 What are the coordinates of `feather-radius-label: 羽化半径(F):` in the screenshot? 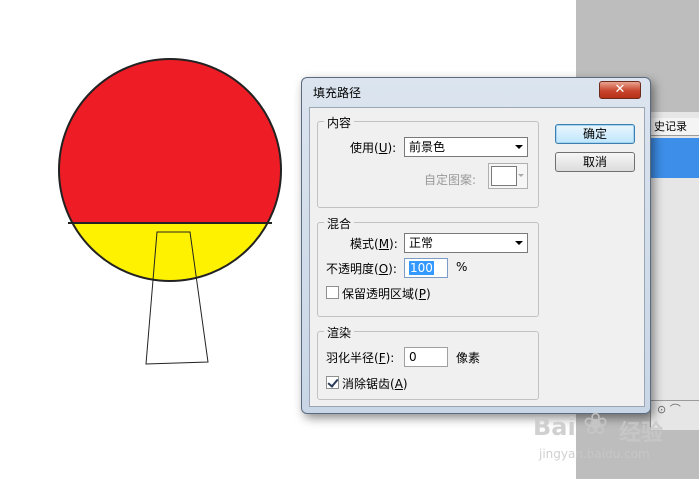 It's located at (360, 358).